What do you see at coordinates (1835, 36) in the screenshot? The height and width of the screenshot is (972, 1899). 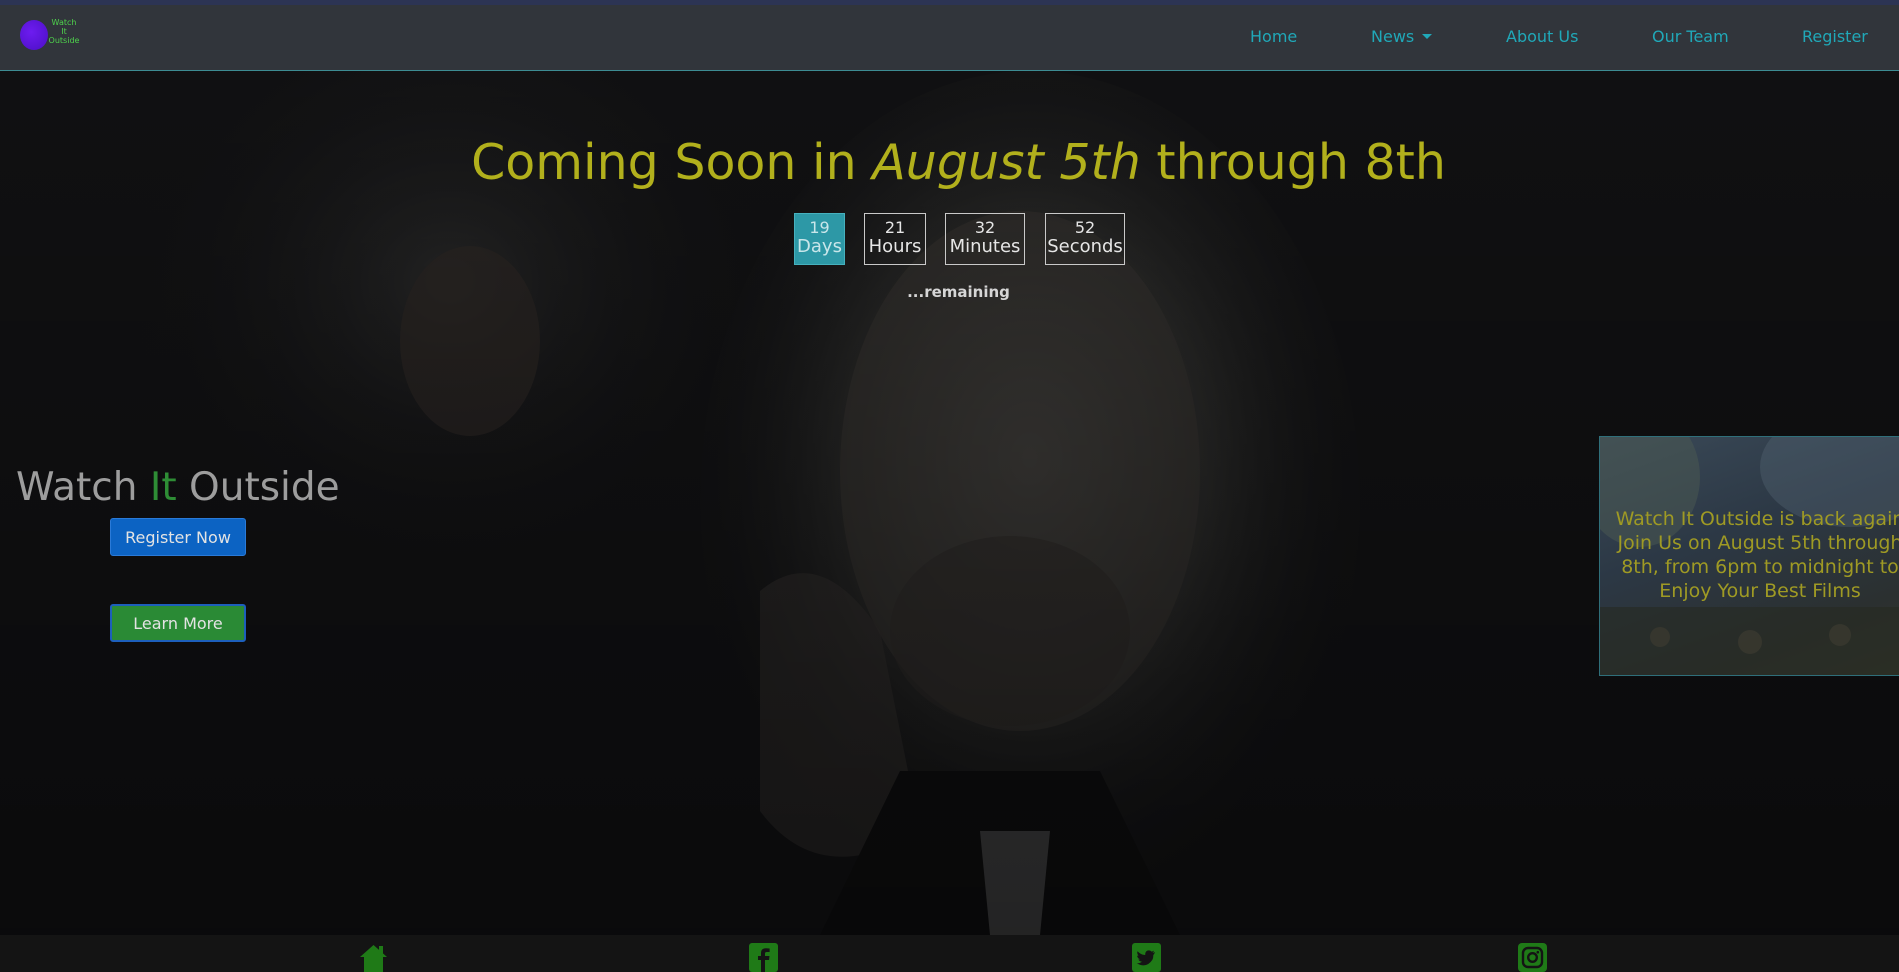 I see `nav-register-link: Register` at bounding box center [1835, 36].